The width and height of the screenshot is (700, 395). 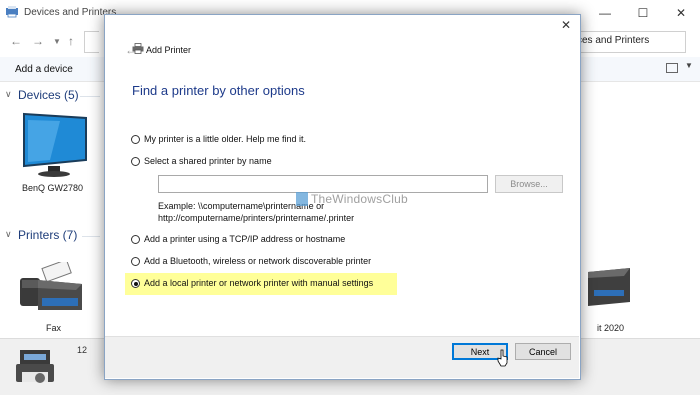 I want to click on maximize-button: ☐, so click(x=643, y=13).